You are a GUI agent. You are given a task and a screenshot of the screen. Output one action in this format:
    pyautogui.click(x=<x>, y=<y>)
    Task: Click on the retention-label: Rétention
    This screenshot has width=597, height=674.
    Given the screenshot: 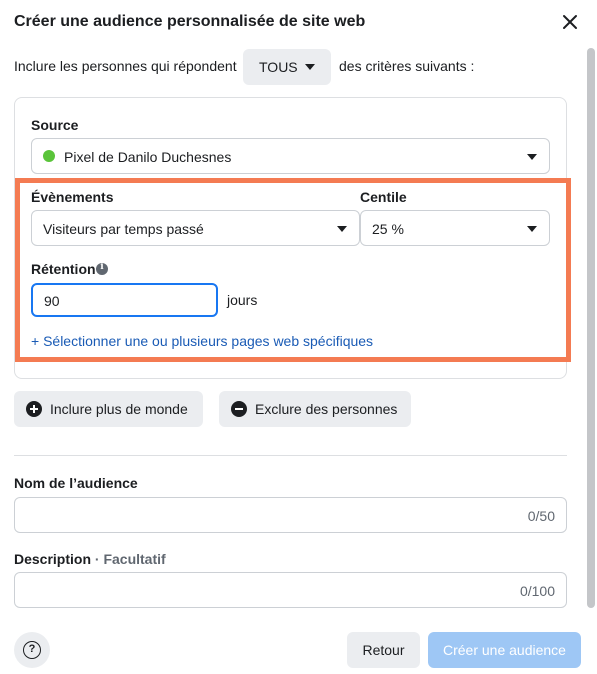 What is the action you would take?
    pyautogui.click(x=63, y=269)
    